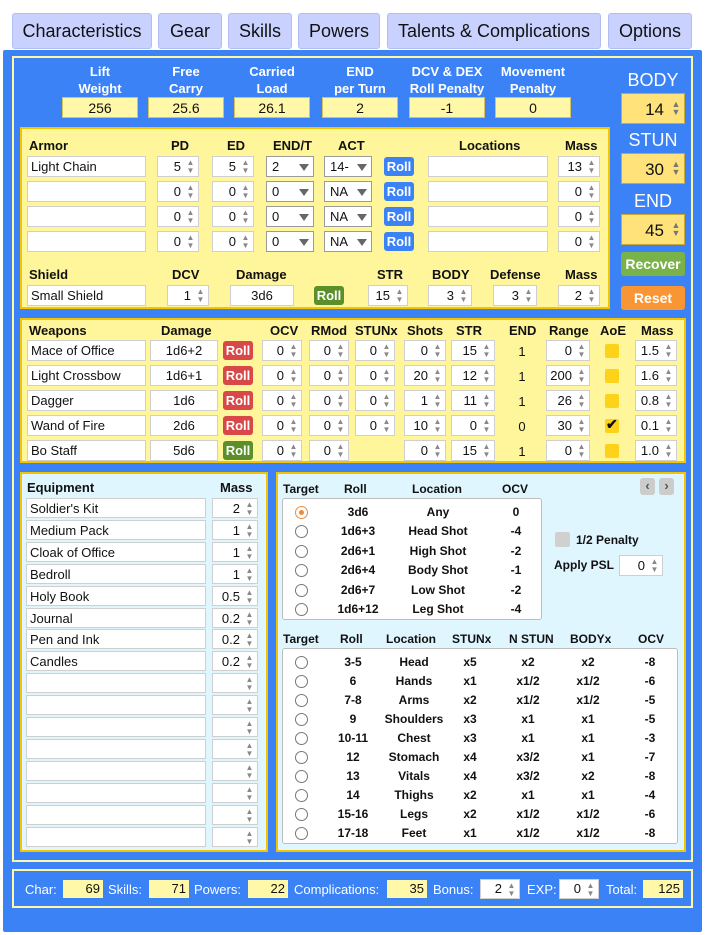  What do you see at coordinates (579, 166) in the screenshot?
I see `armor-mass-input: 13 ▲ ▼` at bounding box center [579, 166].